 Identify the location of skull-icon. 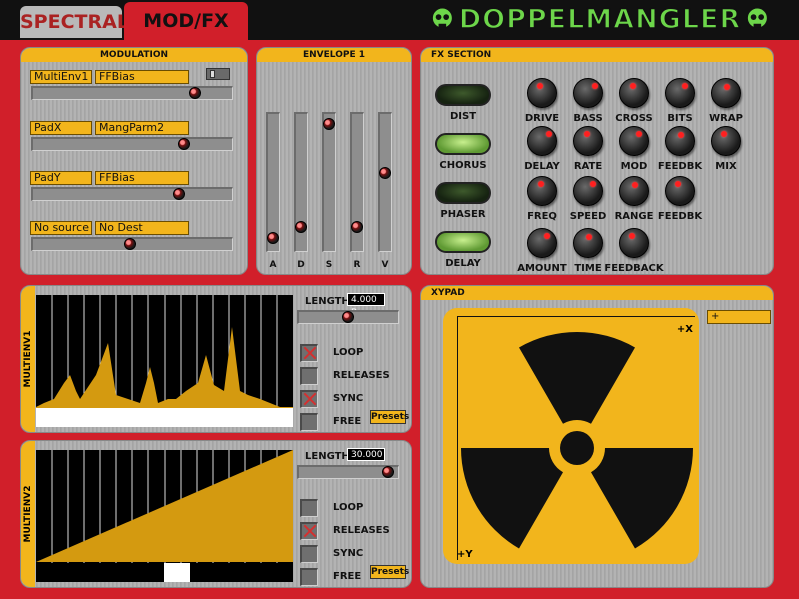
(442, 18).